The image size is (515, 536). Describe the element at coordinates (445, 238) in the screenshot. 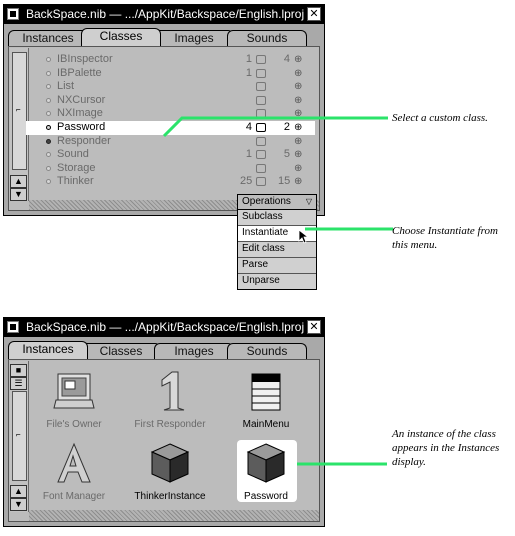

I see `callout-choose-instantiate: Choose Instantiate from this menu.` at that location.